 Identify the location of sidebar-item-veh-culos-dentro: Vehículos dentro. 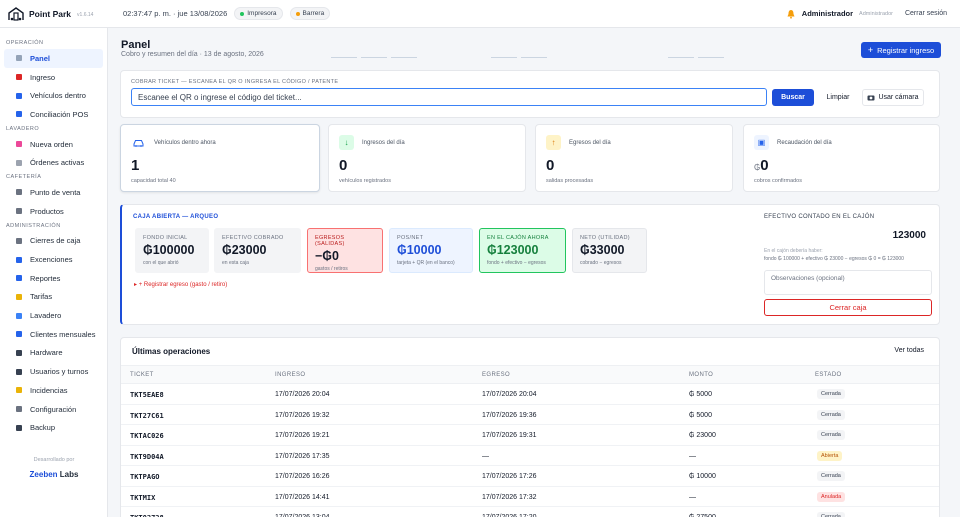
(53, 95).